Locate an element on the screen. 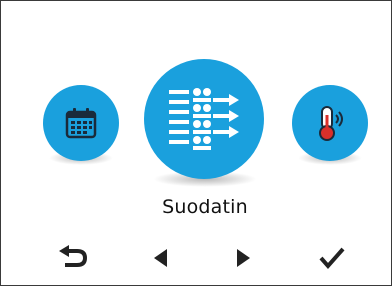 The height and width of the screenshot is (286, 392). menu-item-temperature is located at coordinates (330, 123).